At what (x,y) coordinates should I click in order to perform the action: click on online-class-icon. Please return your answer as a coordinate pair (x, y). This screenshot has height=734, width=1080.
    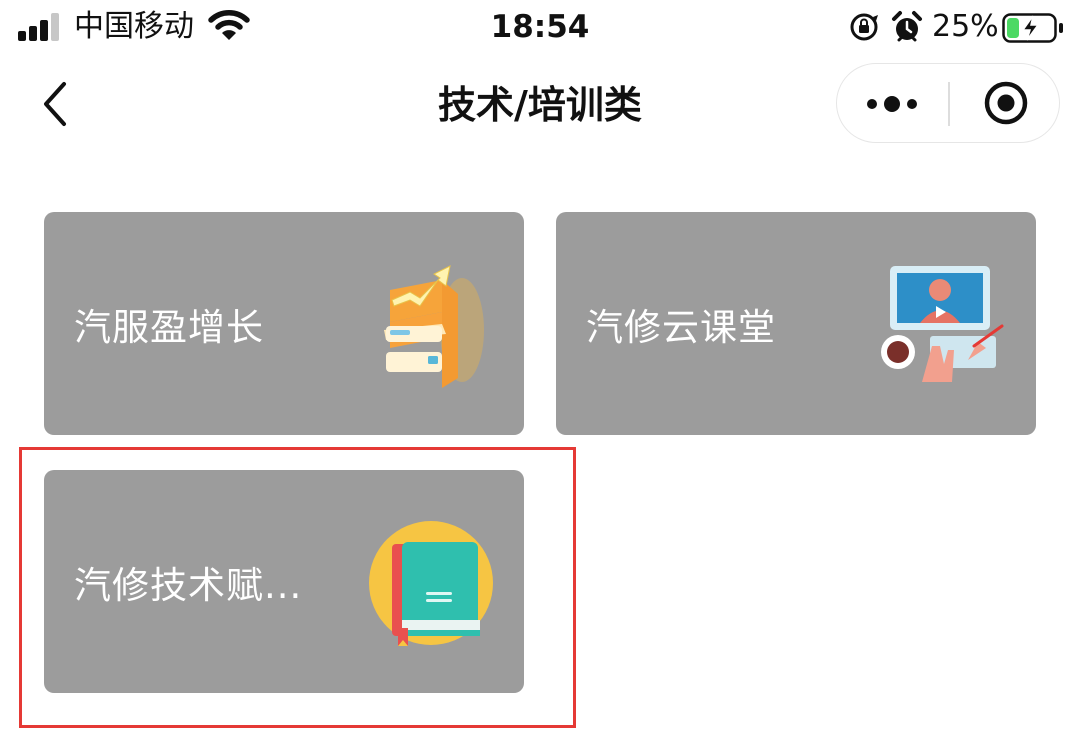
    Looking at the image, I should click on (942, 324).